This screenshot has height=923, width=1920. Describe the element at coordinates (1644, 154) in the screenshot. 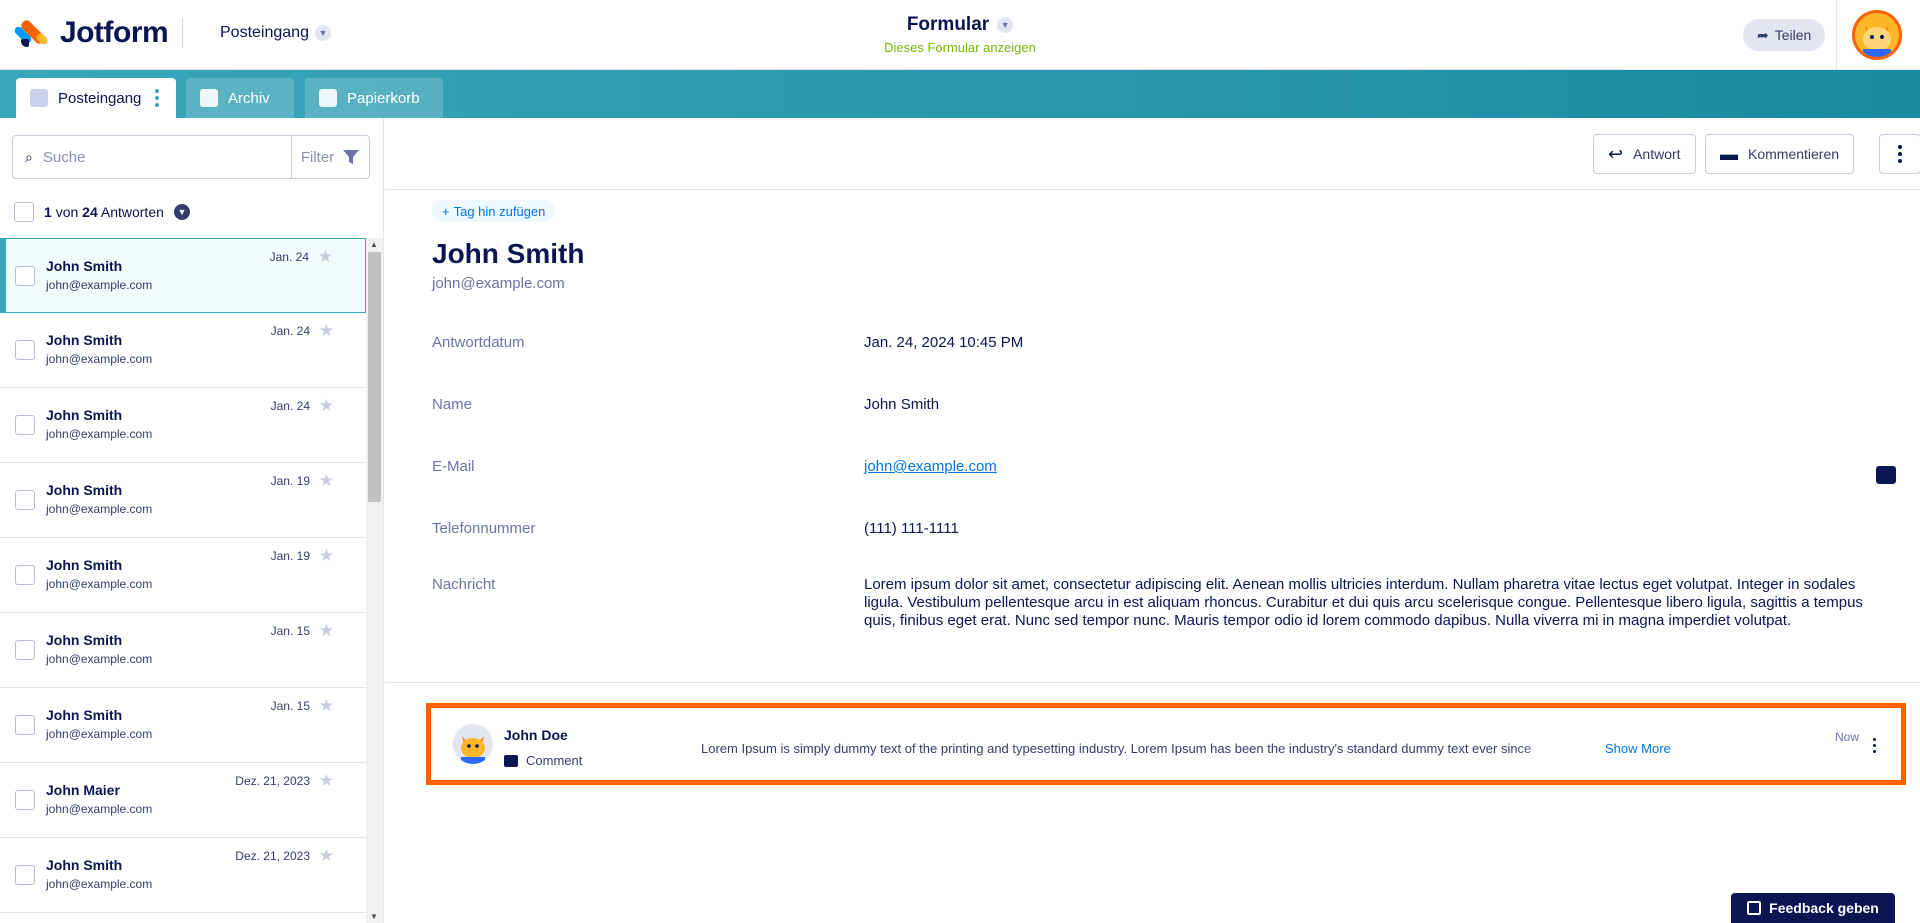

I see `reply-button: ↩ Antwort` at that location.